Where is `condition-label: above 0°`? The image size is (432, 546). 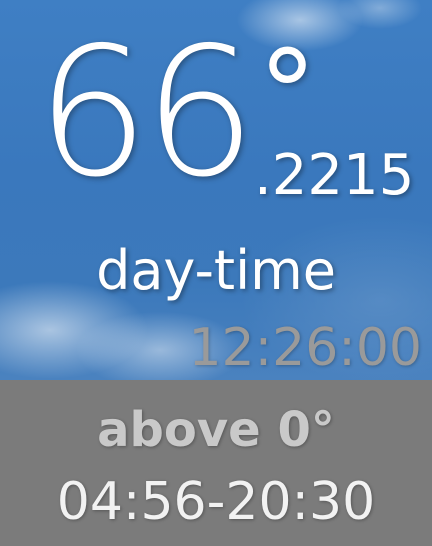 condition-label: above 0° is located at coordinates (216, 430).